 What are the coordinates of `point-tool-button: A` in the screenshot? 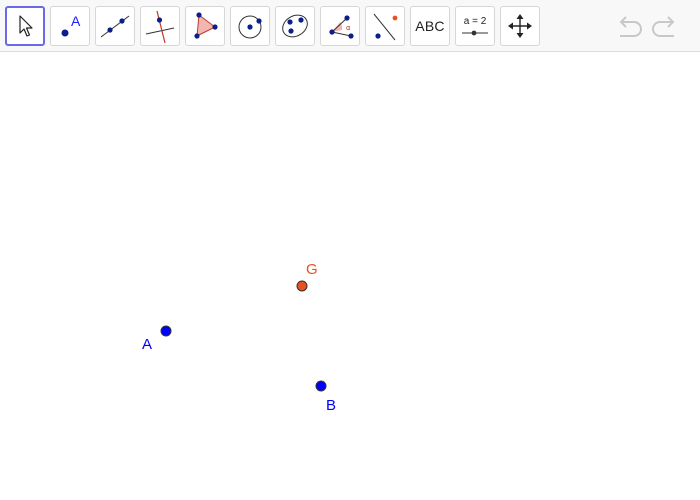 It's located at (70, 26).